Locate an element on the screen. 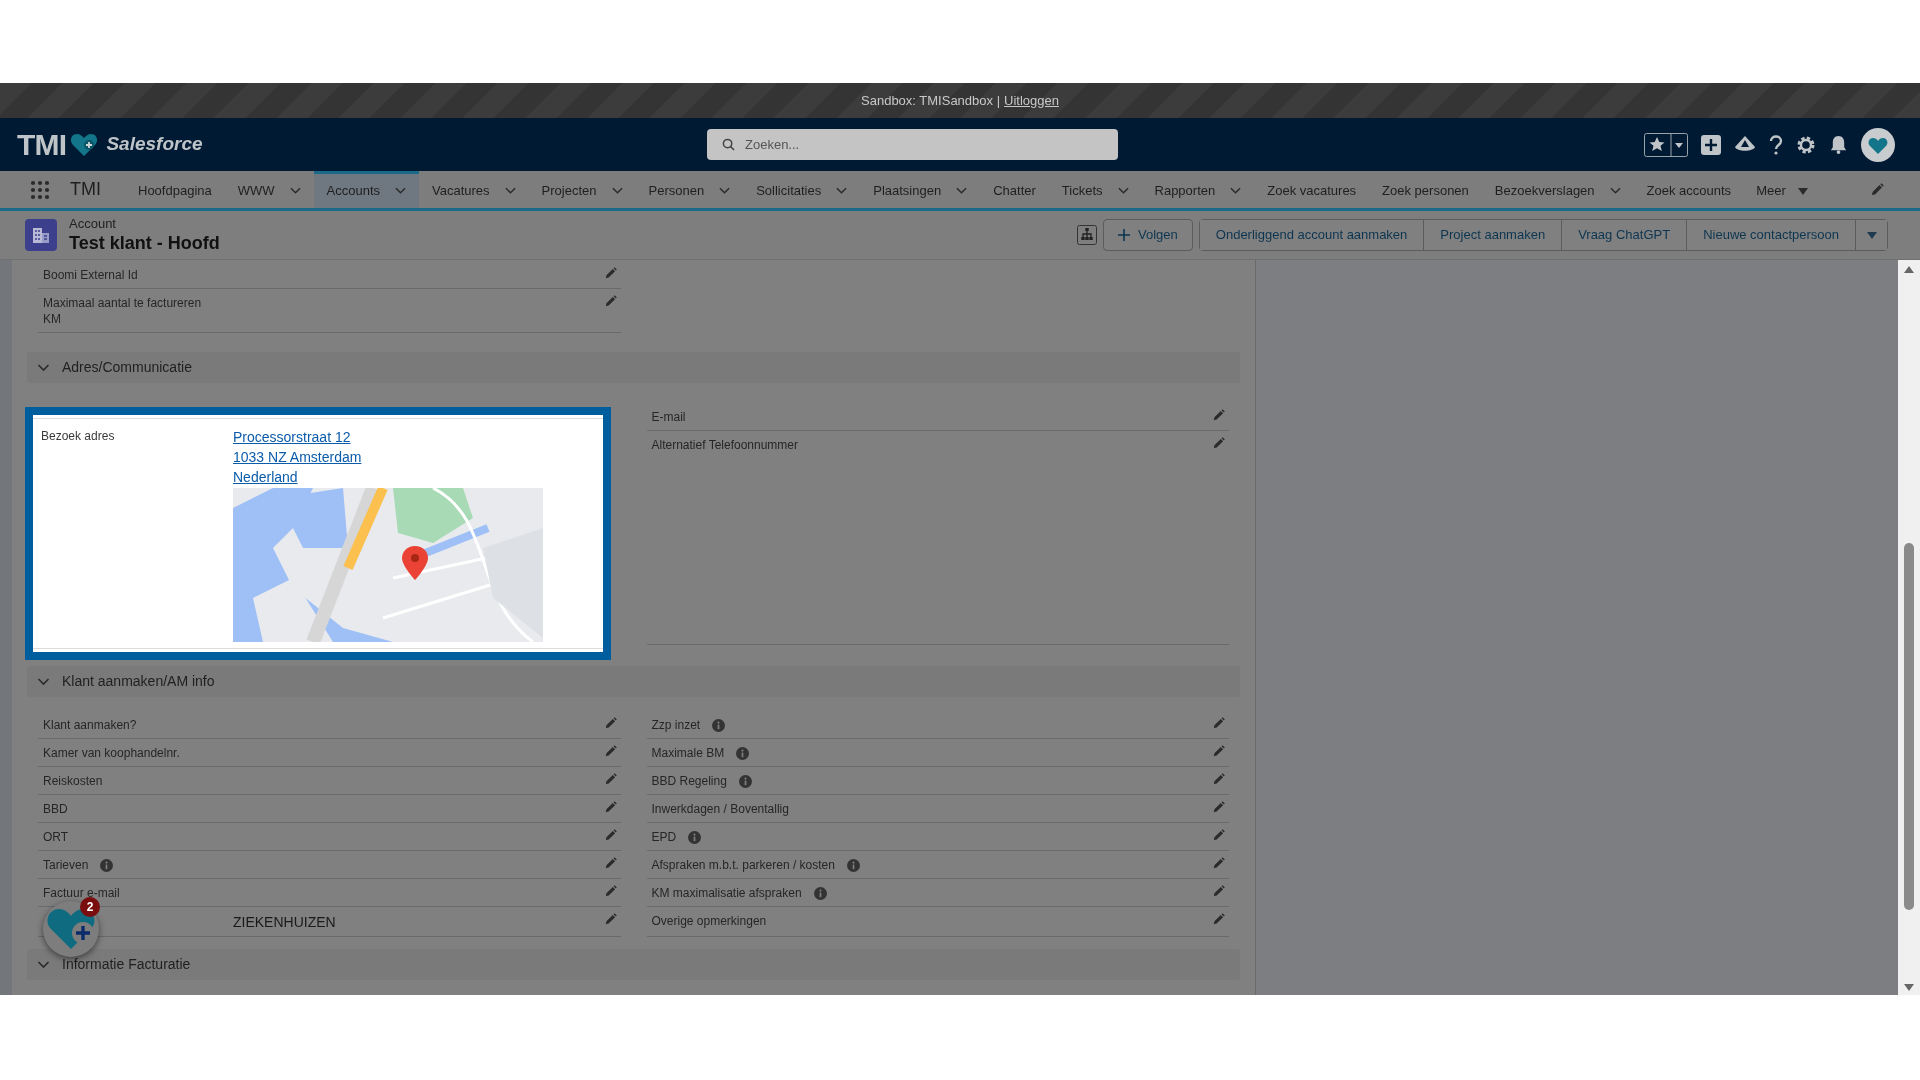 Image resolution: width=1920 pixels, height=1080 pixels. nav-tab: Hoofdpagina is located at coordinates (175, 191).